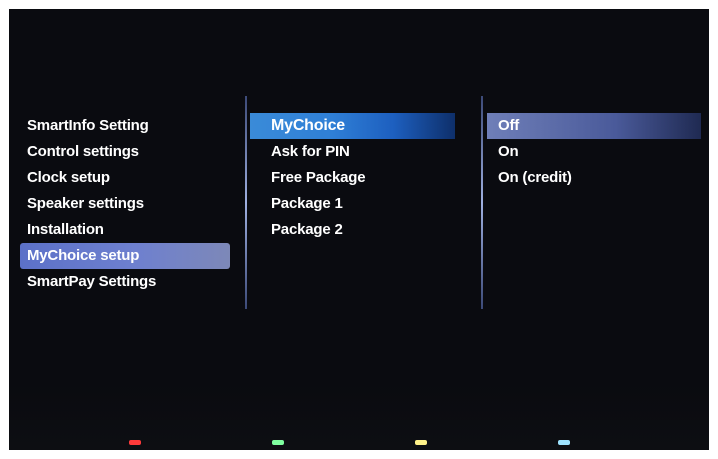  Describe the element at coordinates (352, 152) in the screenshot. I see `submenu-item-ask-for-pin: Ask for PIN` at that location.